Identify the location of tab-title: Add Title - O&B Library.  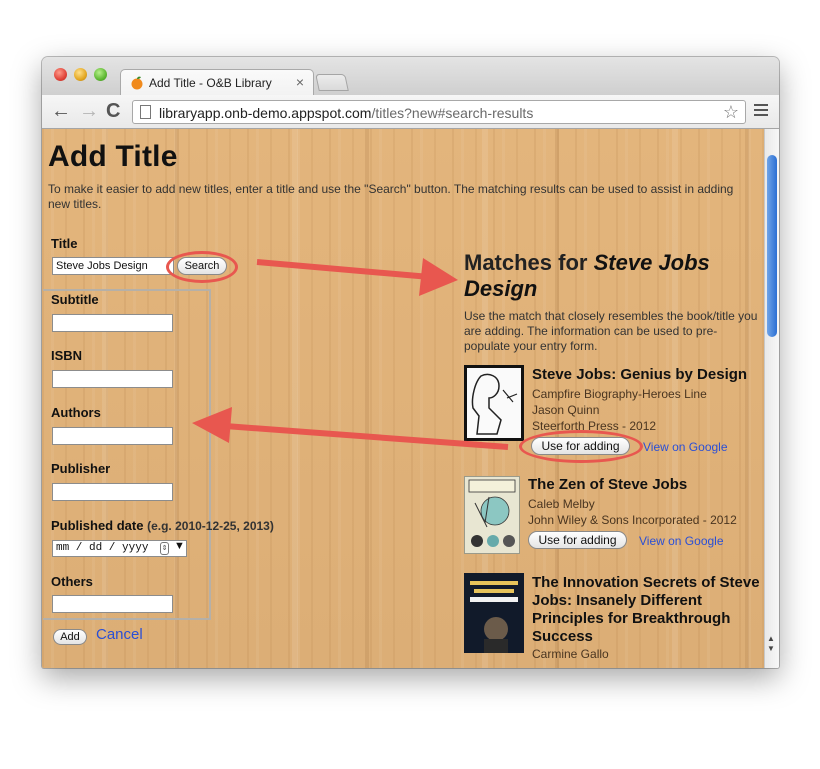
(210, 83).